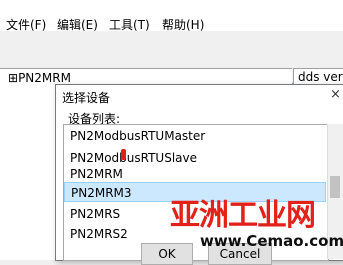 The image size is (343, 265). What do you see at coordinates (335, 94) in the screenshot?
I see `close-icon: ×` at bounding box center [335, 94].